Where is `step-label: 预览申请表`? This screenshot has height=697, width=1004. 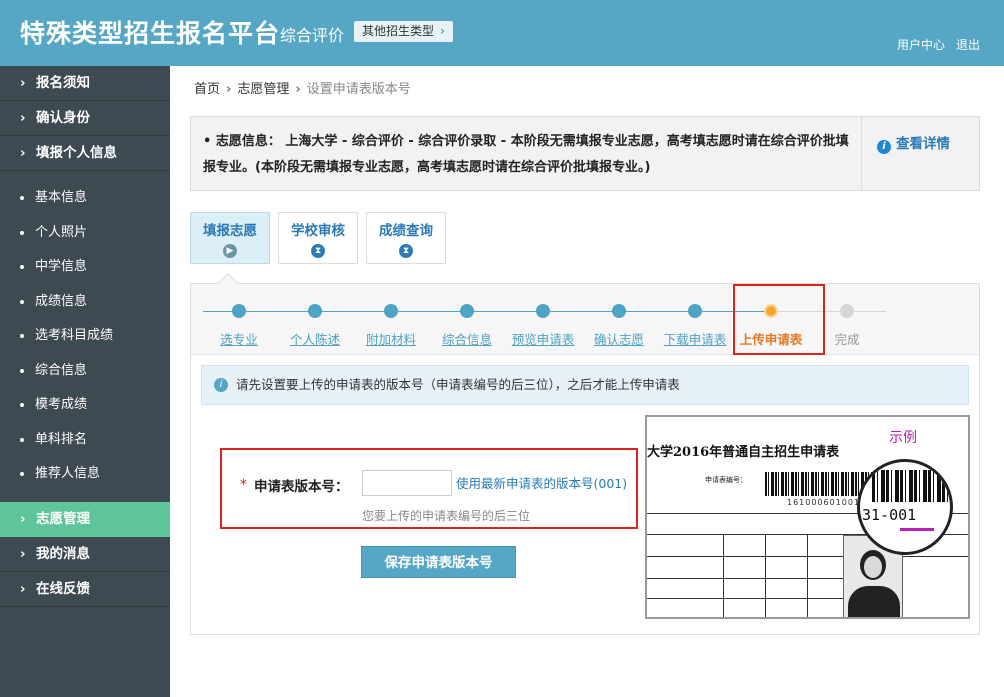
step-label: 预览申请表 is located at coordinates (543, 339).